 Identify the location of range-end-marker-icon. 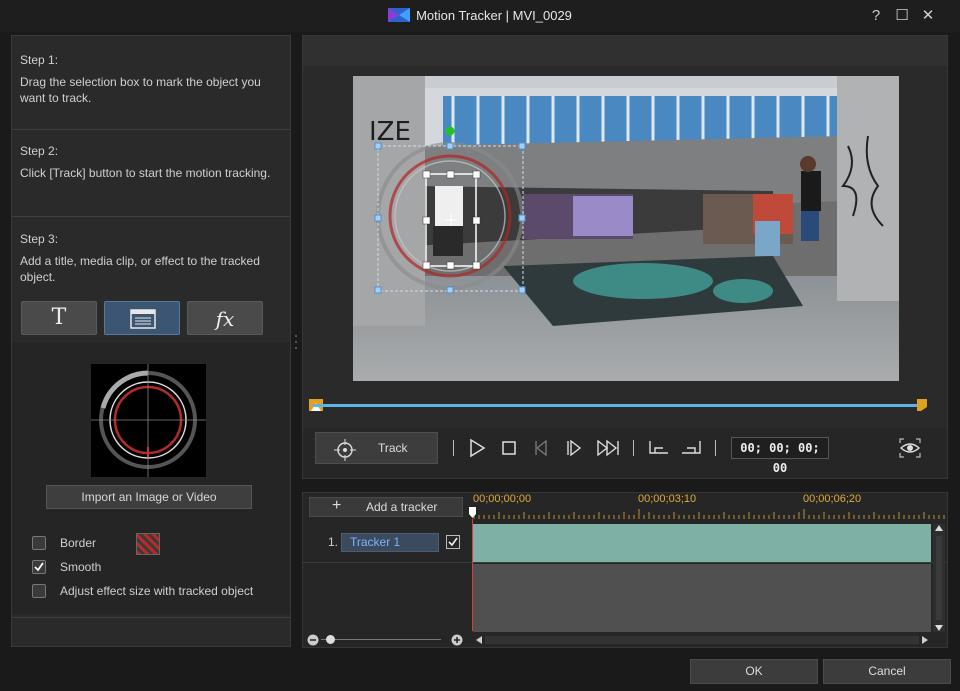
(922, 405).